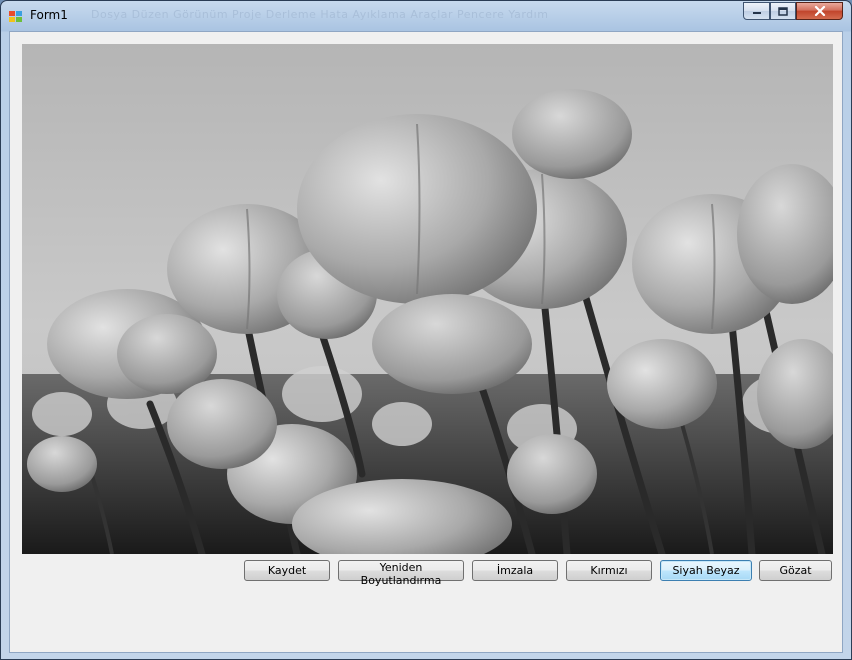 The height and width of the screenshot is (660, 852). I want to click on save-button: Kaydet, so click(287, 570).